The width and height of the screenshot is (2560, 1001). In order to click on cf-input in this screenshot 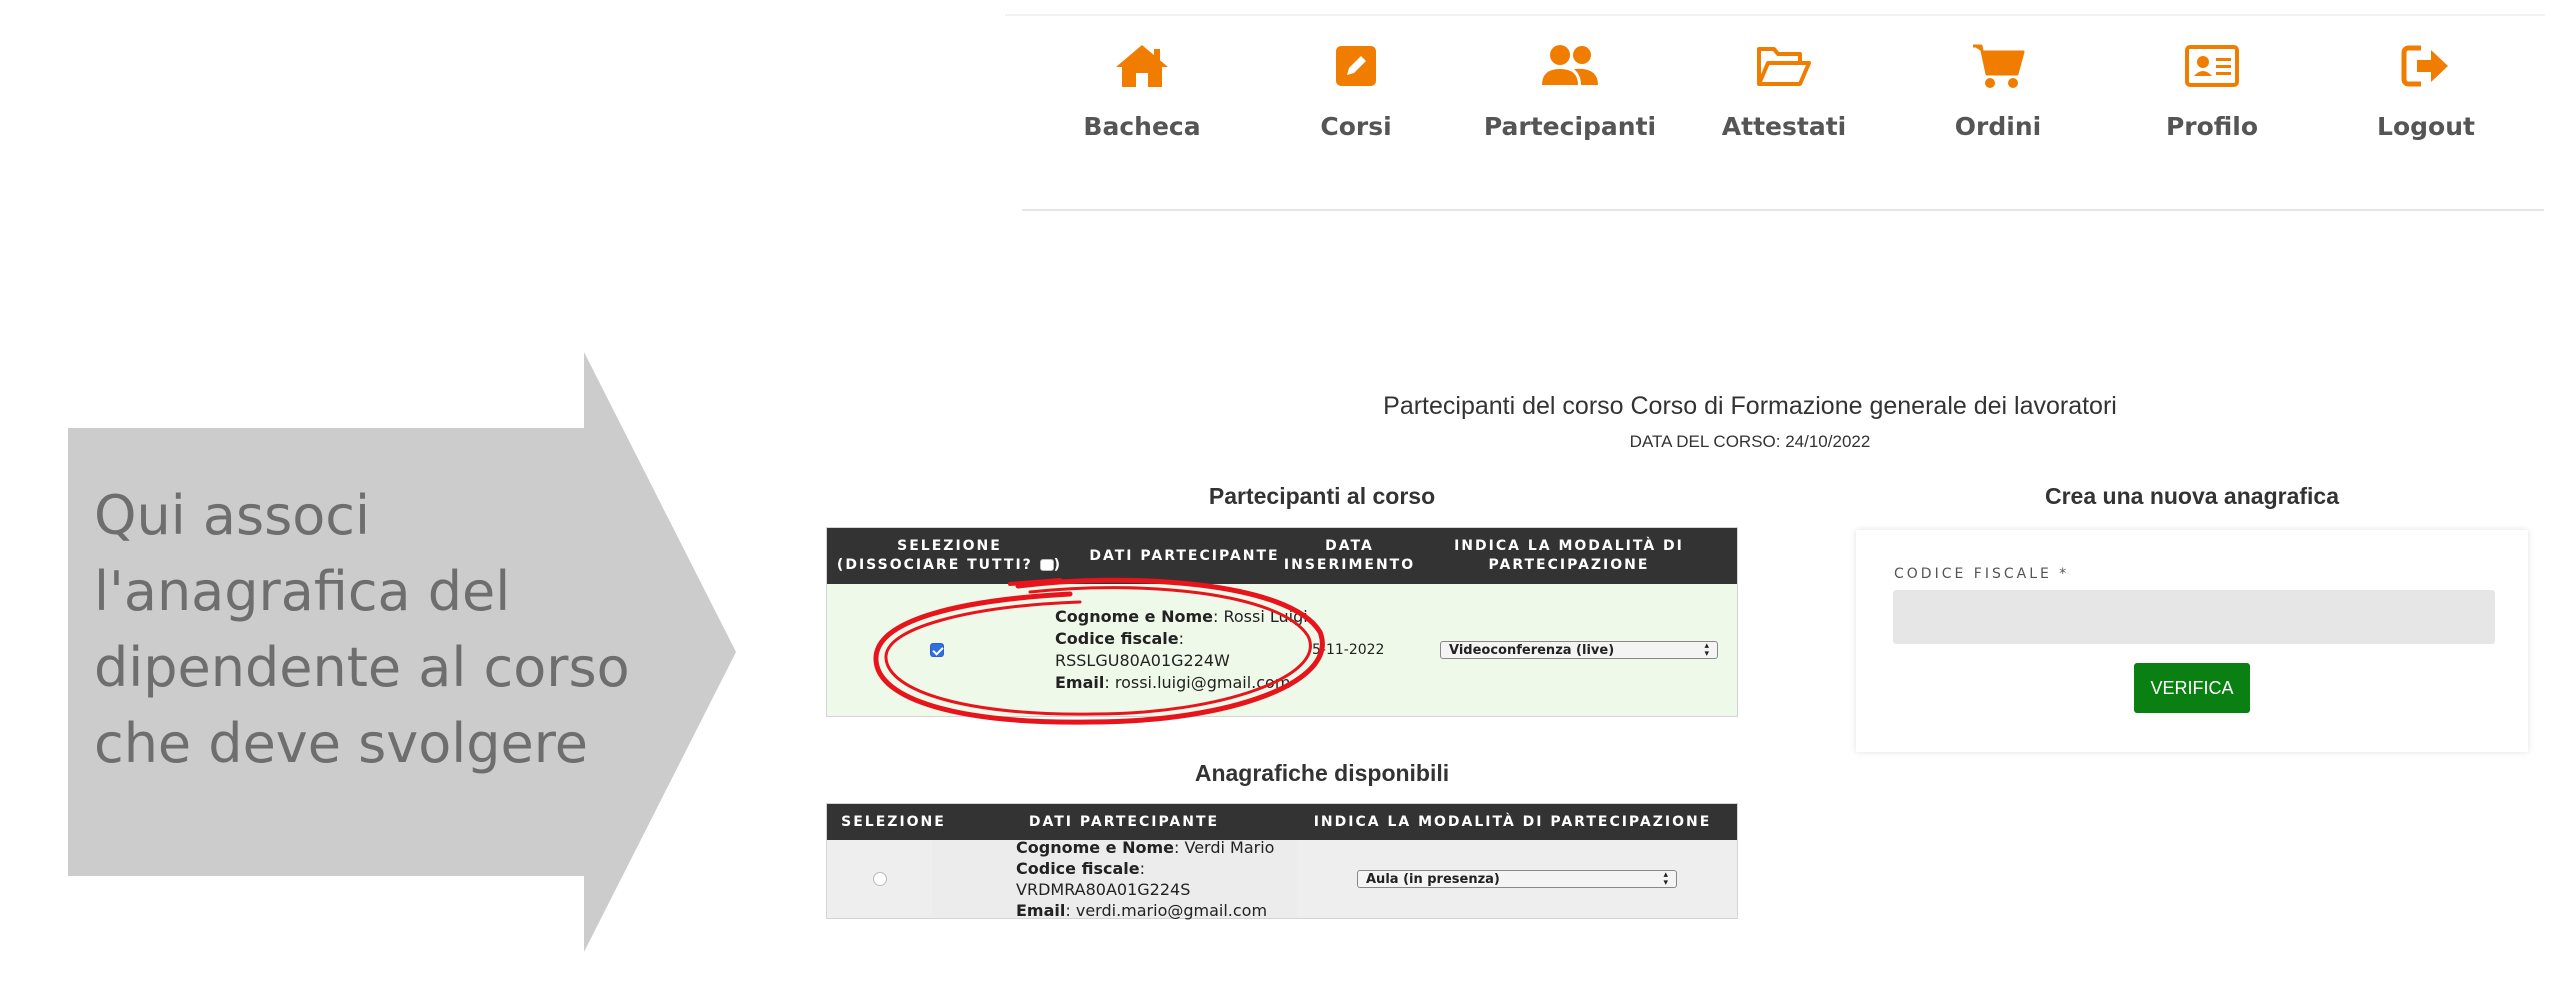, I will do `click(2194, 617)`.